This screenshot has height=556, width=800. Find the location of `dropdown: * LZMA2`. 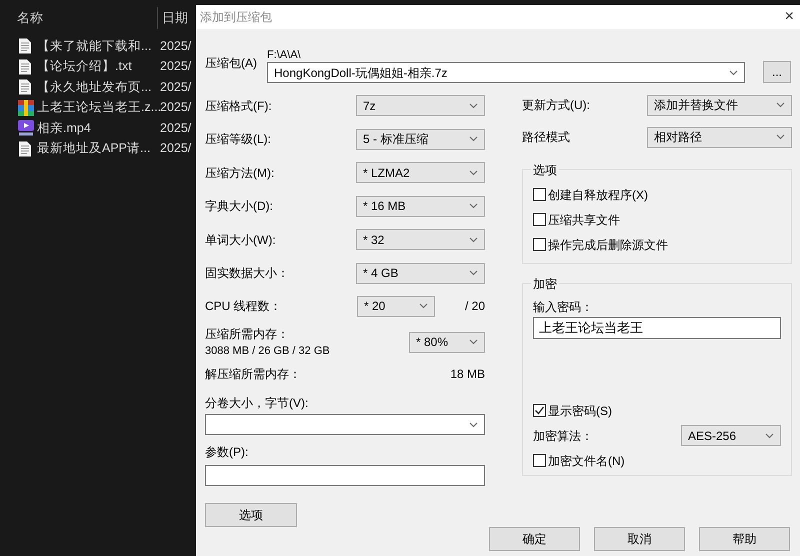

dropdown: * LZMA2 is located at coordinates (420, 173).